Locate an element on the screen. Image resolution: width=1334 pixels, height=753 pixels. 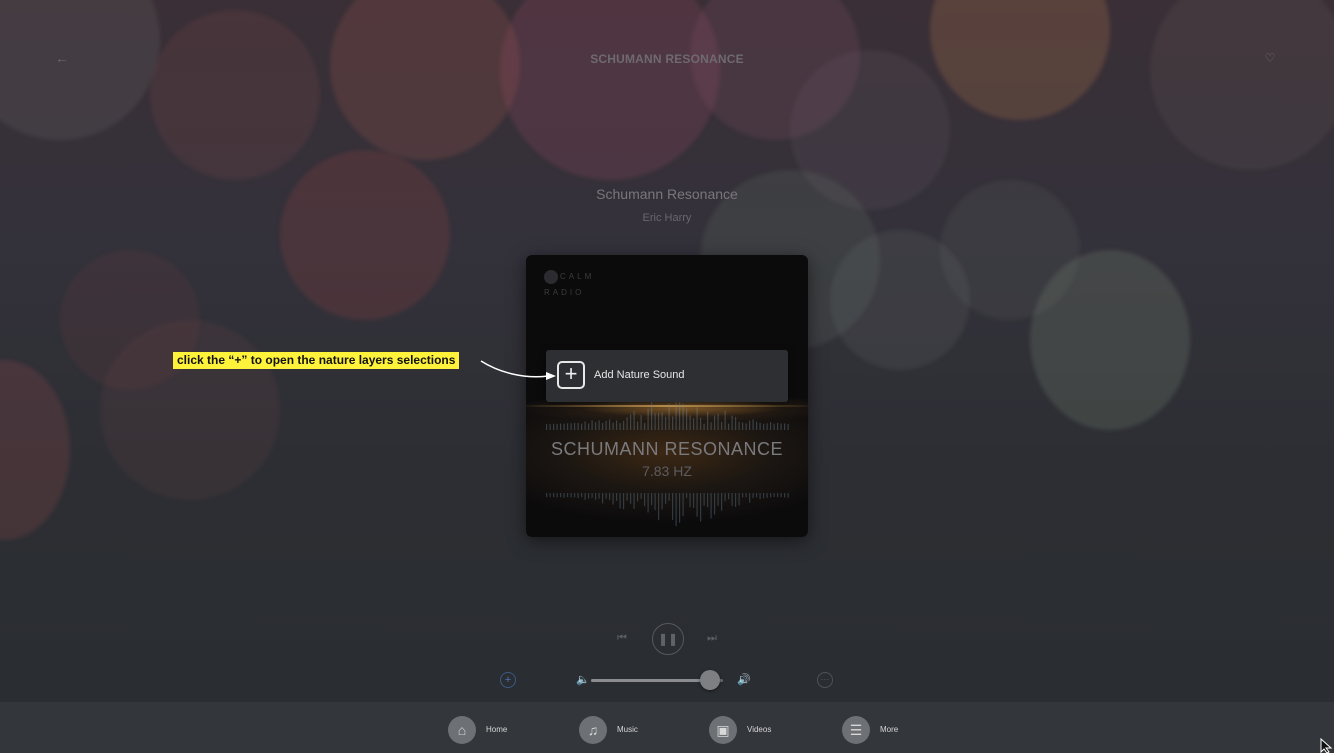
bottom-navigation: ⌂ Home ♫ Music ▣ Videos ☰ More is located at coordinates (667, 727).